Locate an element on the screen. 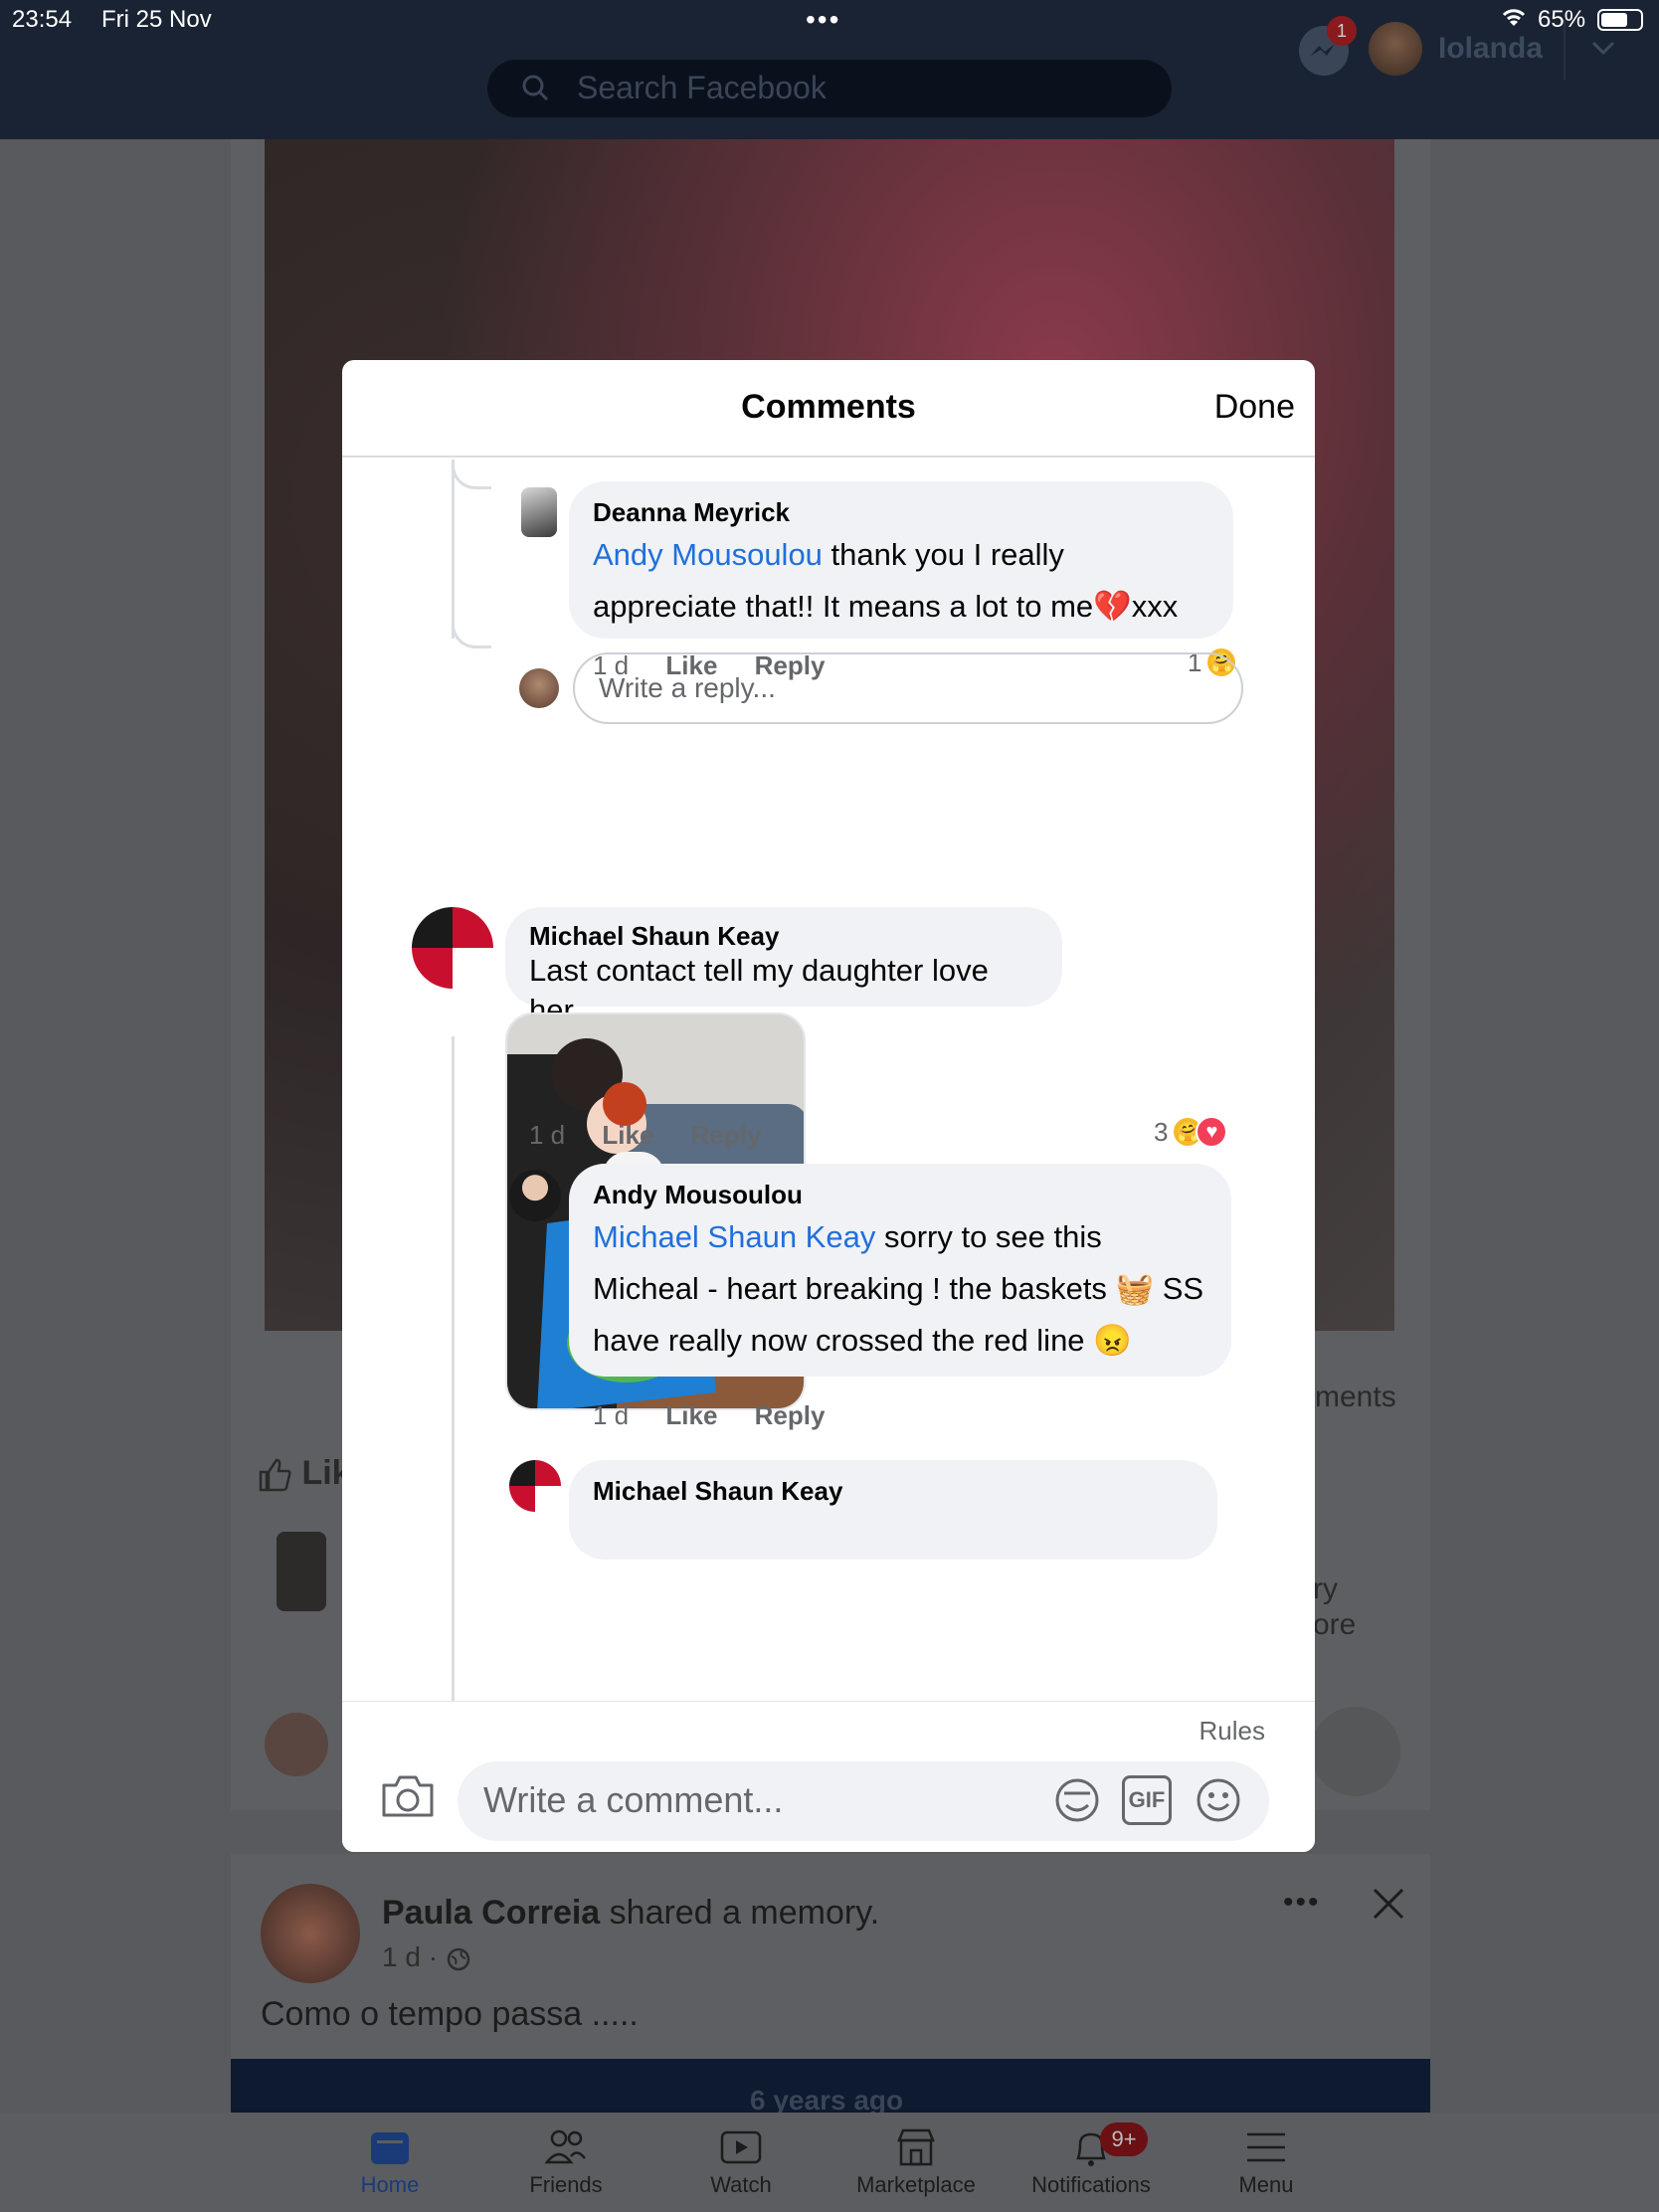 This screenshot has height=2212, width=1659. comment-author: Deanna Meyrick is located at coordinates (901, 512).